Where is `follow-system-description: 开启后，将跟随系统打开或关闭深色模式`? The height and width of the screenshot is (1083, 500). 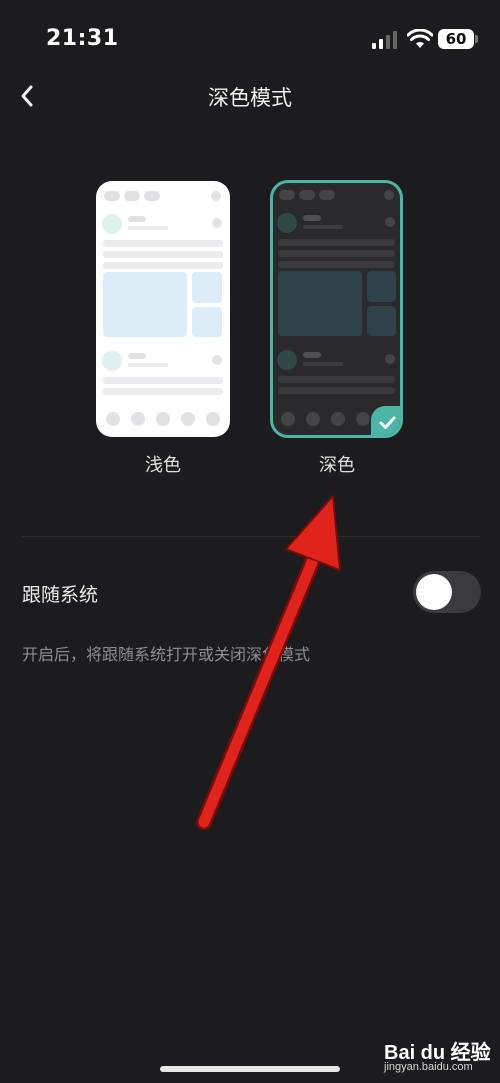
follow-system-description: 开启后，将跟随系统打开或关闭深色模式 is located at coordinates (166, 654).